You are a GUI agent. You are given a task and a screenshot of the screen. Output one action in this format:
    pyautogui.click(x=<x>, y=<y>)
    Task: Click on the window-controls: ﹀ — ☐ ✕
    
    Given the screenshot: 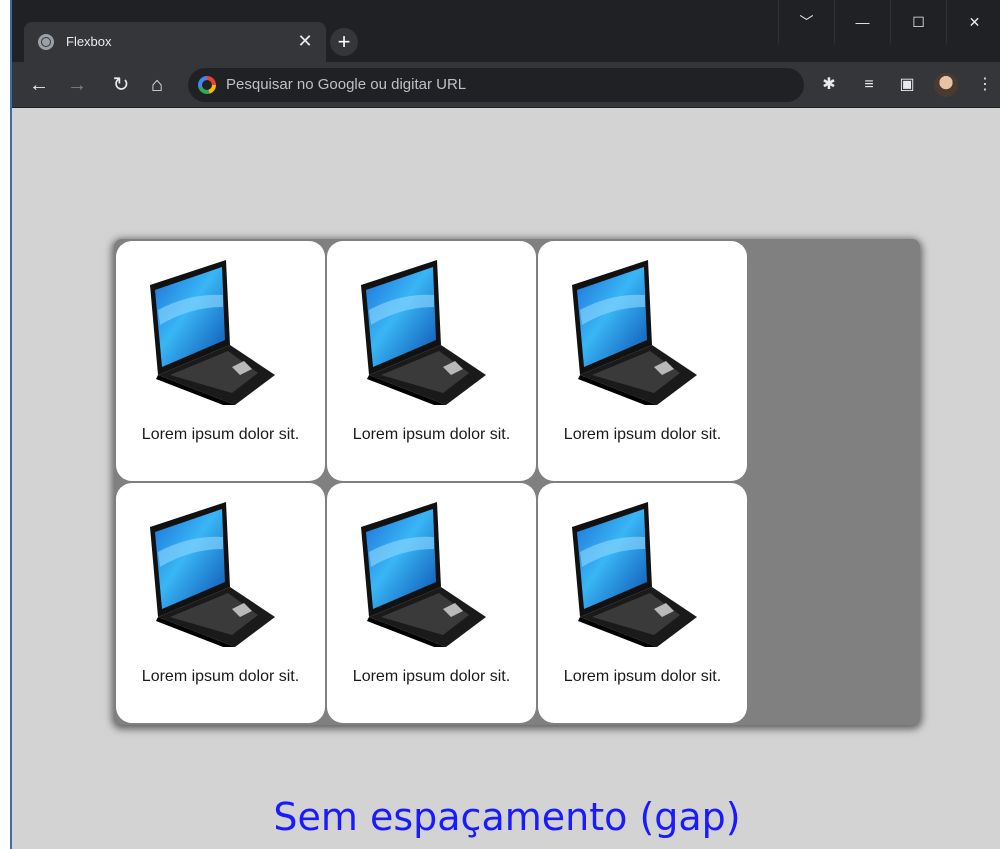 What is the action you would take?
    pyautogui.click(x=889, y=22)
    